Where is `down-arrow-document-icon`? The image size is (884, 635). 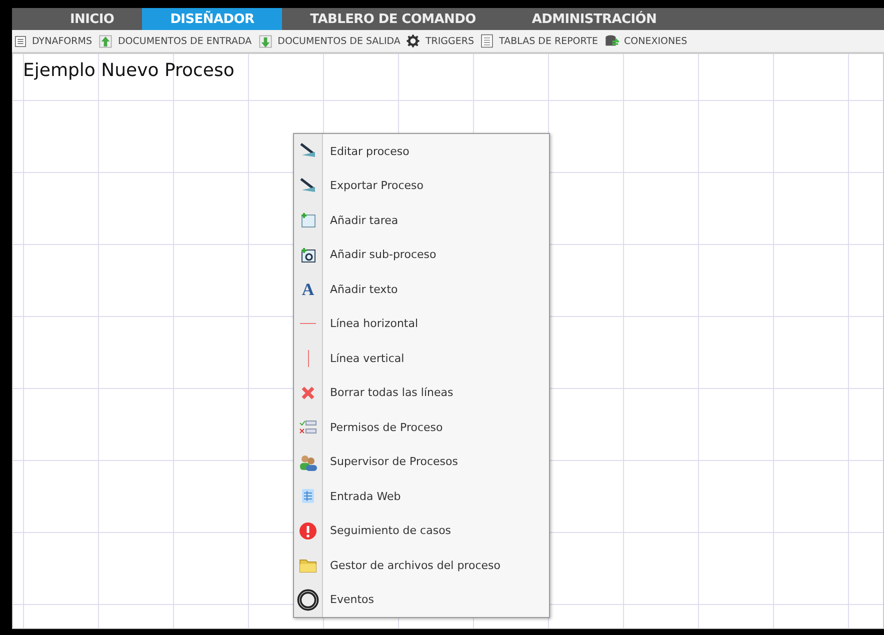
down-arrow-document-icon is located at coordinates (265, 41).